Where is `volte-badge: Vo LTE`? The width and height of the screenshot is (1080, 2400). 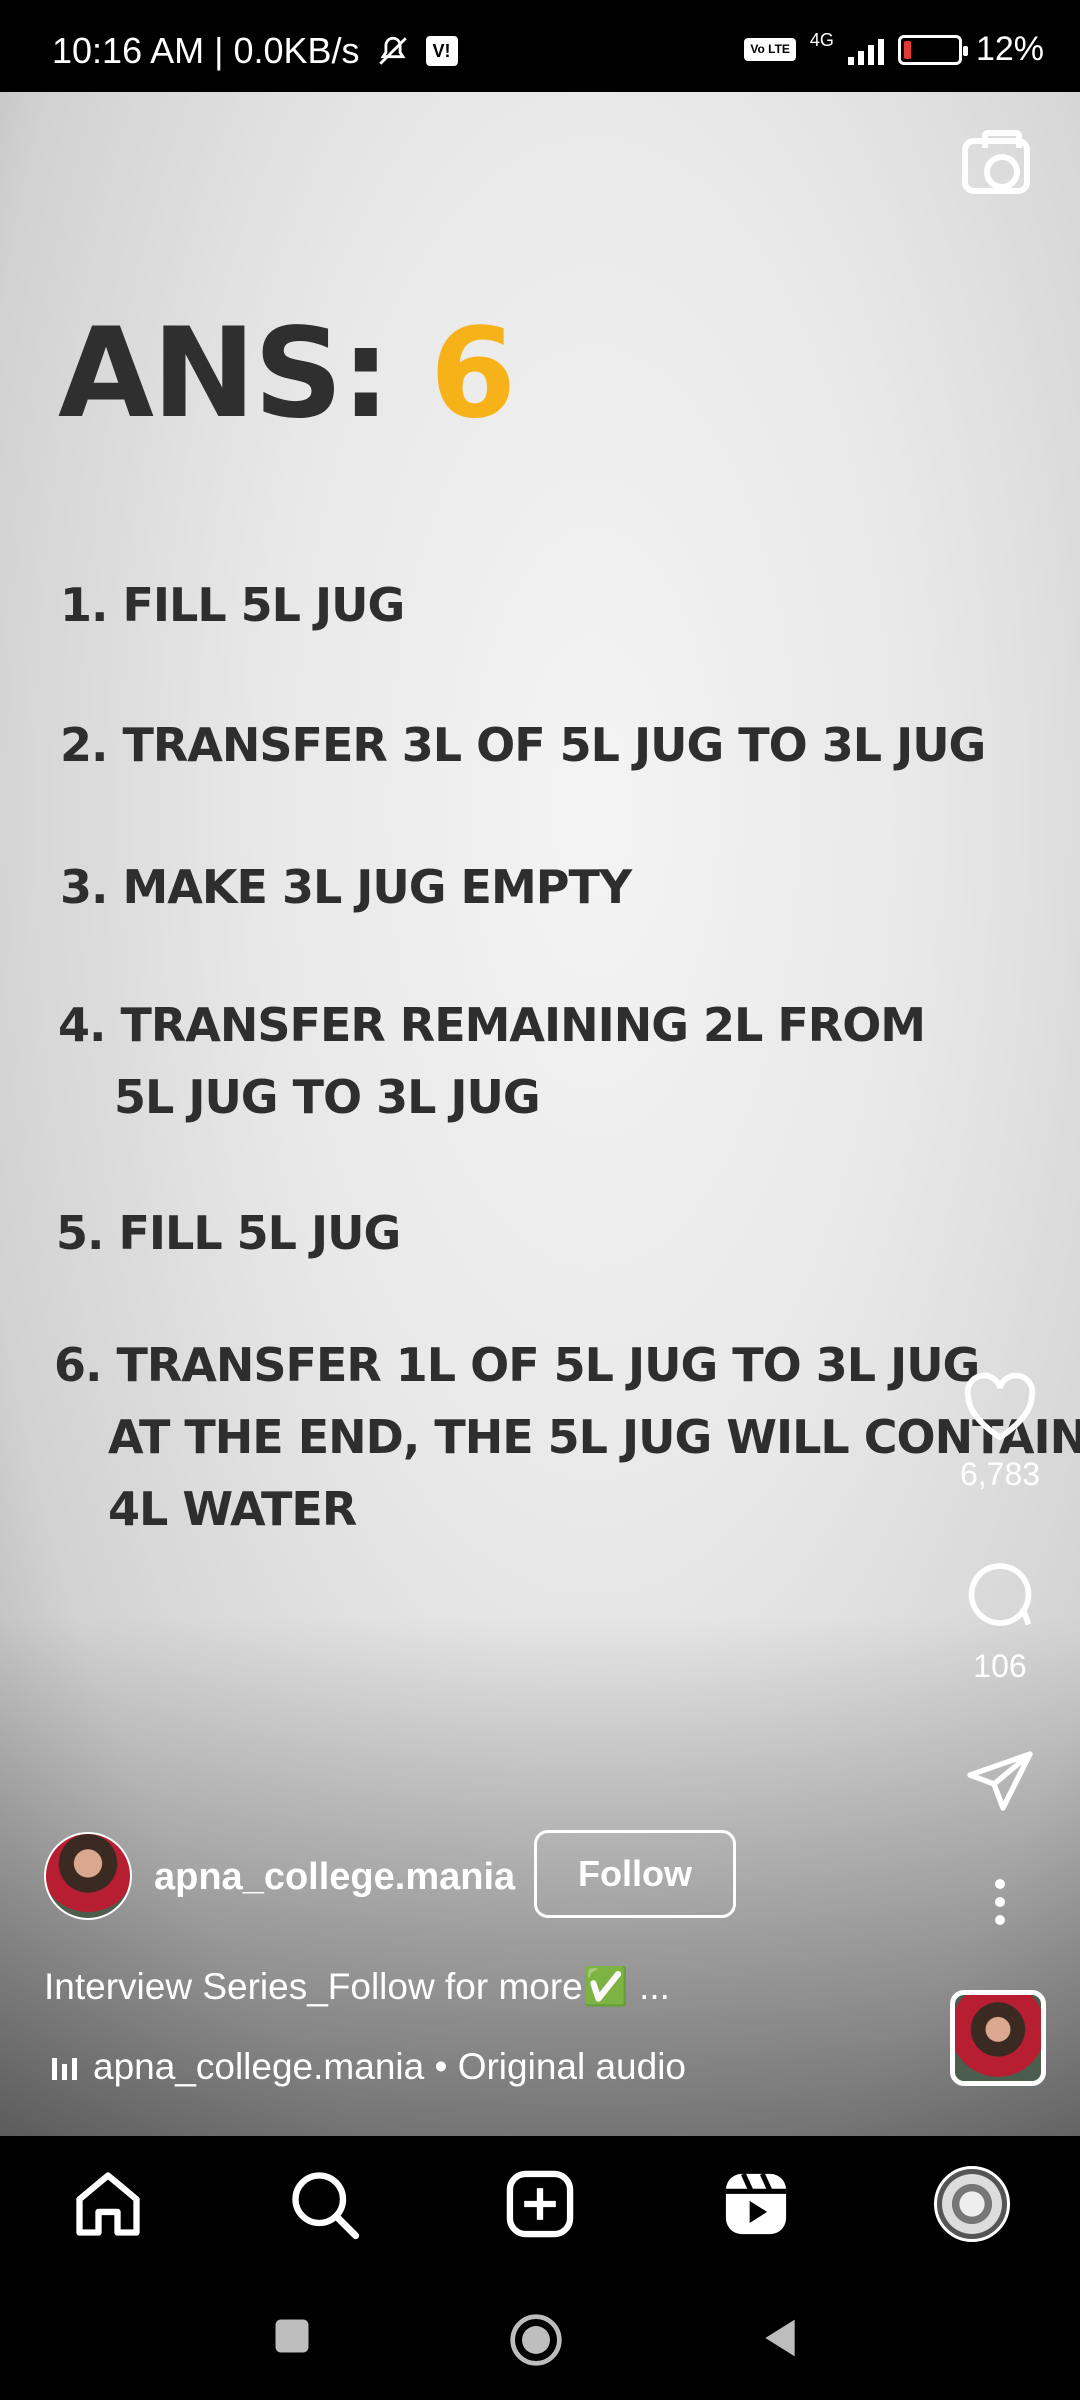 volte-badge: Vo LTE is located at coordinates (770, 49).